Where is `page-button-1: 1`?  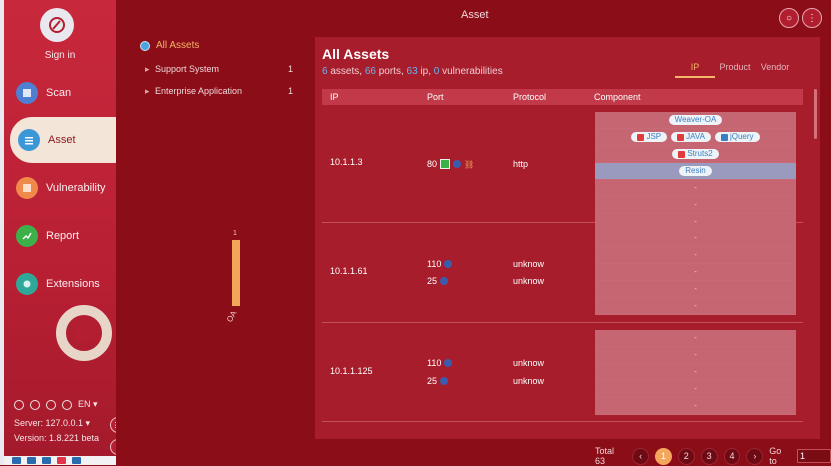 page-button-1: 1 is located at coordinates (663, 456).